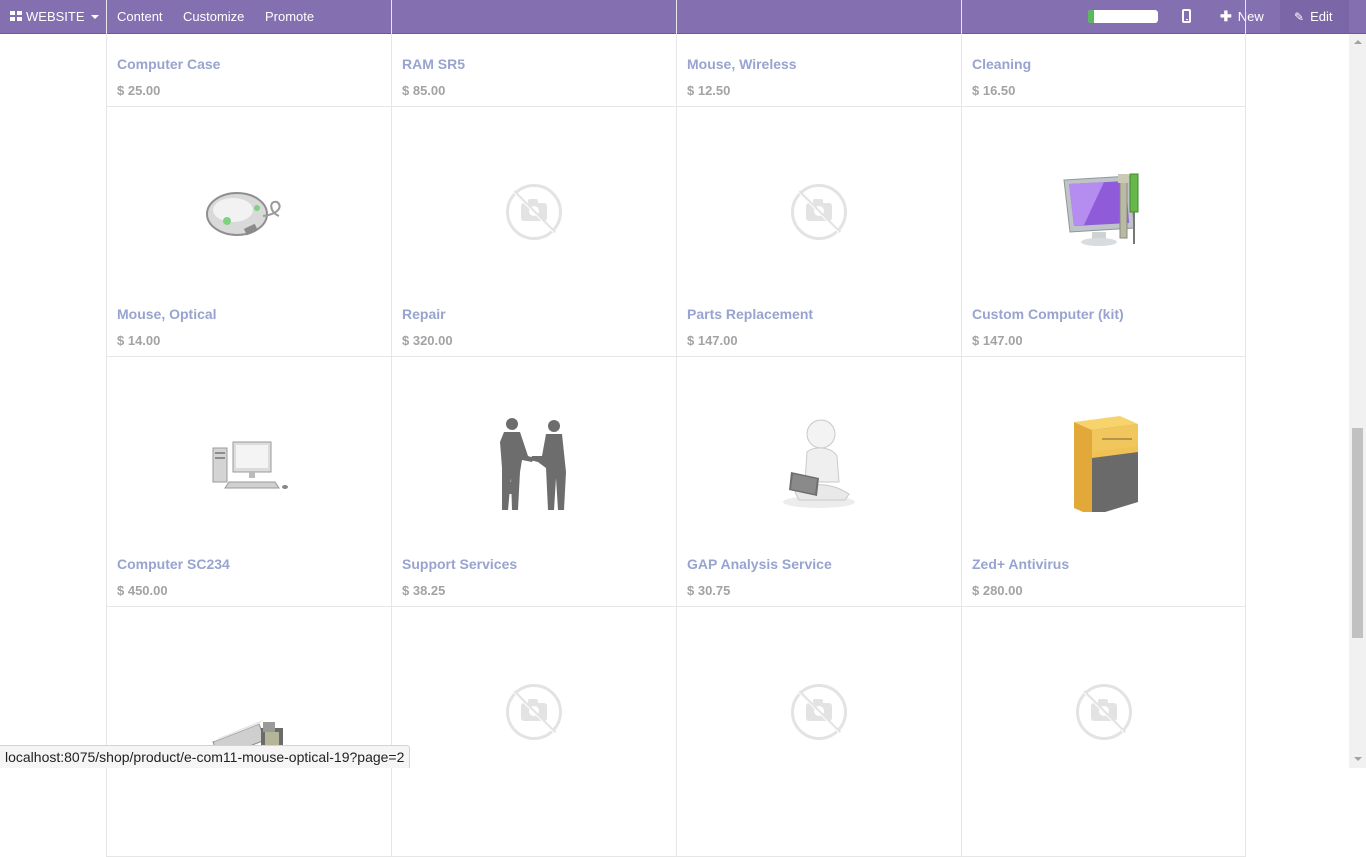 This screenshot has height=857, width=1366. What do you see at coordinates (249, 462) in the screenshot?
I see `desktop-computer-image` at bounding box center [249, 462].